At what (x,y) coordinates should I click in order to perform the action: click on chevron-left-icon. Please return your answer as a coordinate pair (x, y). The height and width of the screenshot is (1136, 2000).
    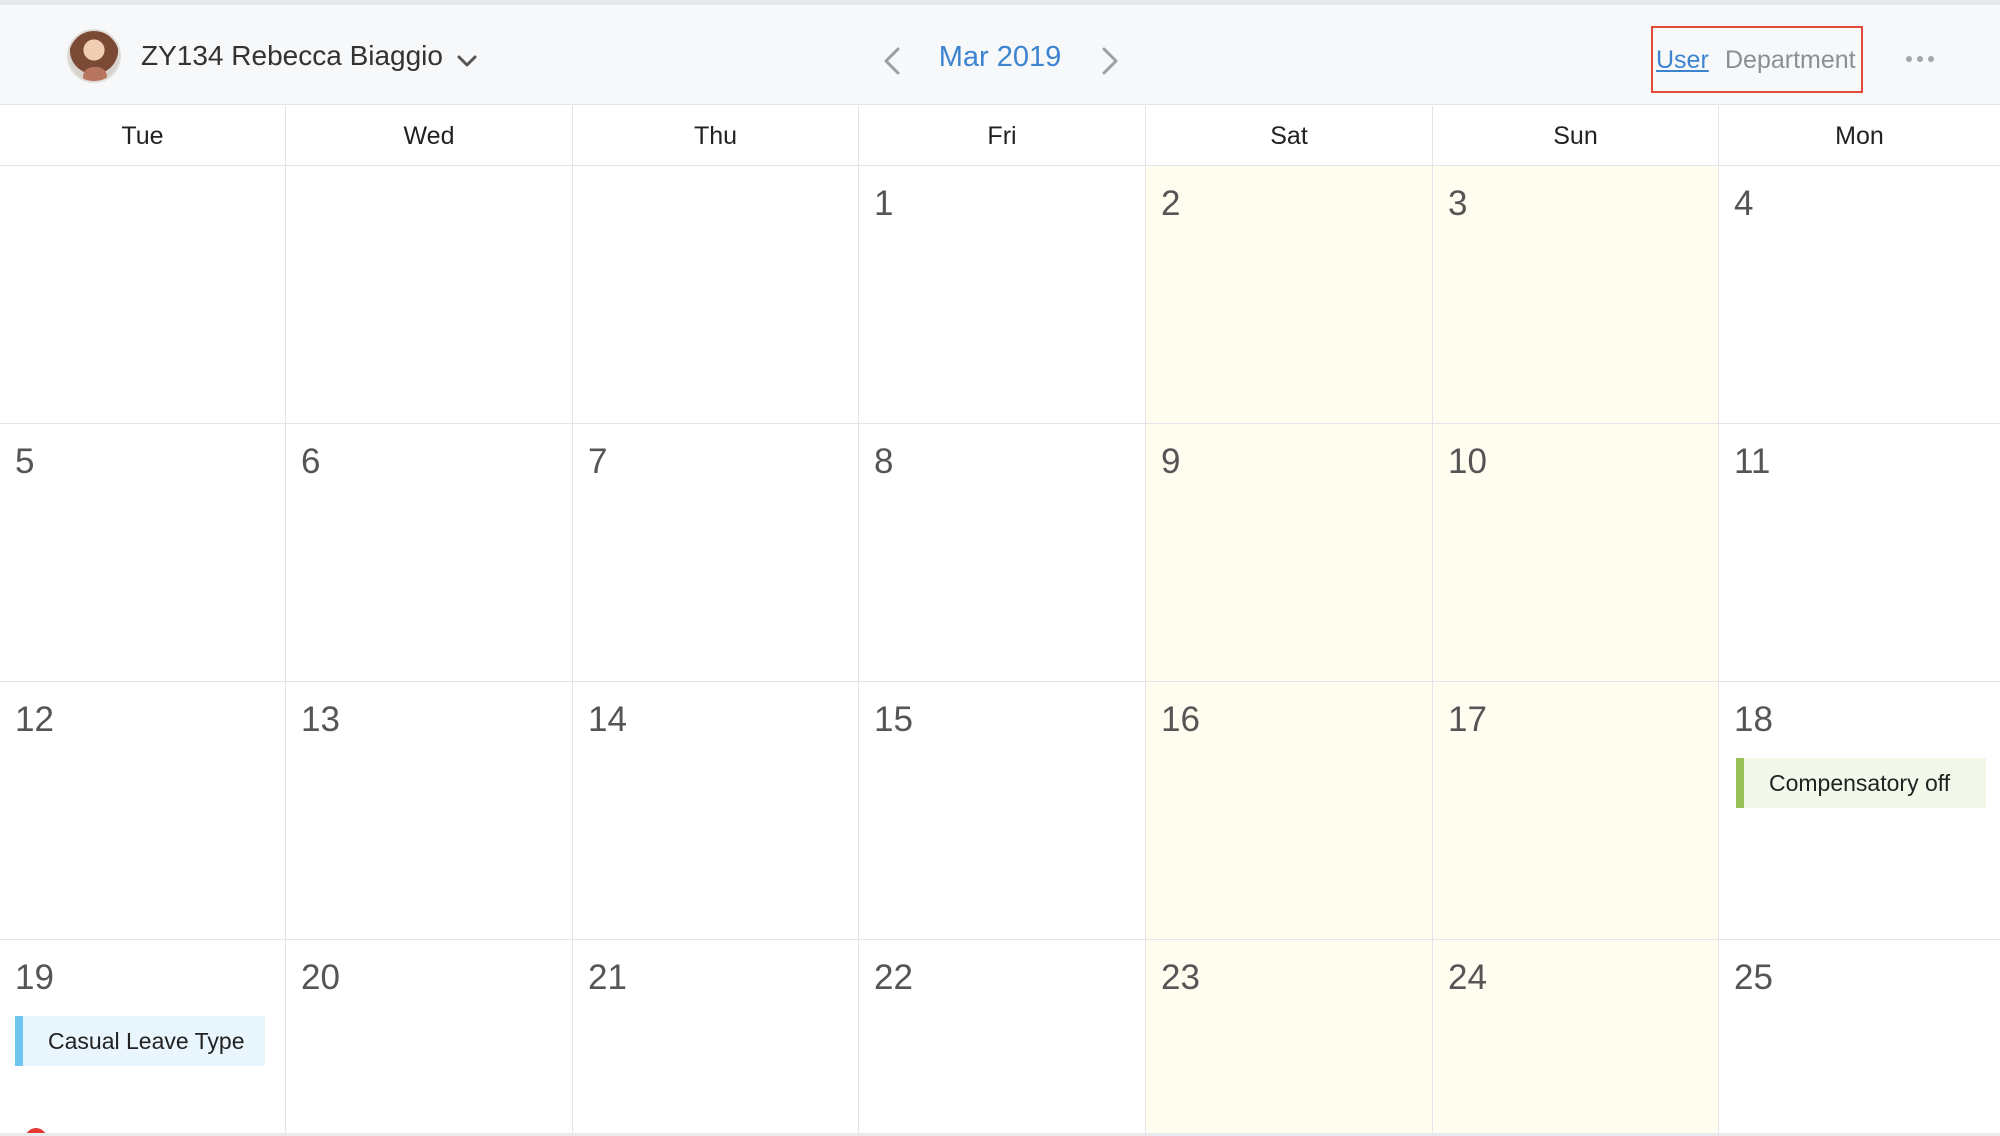
    Looking at the image, I should click on (891, 61).